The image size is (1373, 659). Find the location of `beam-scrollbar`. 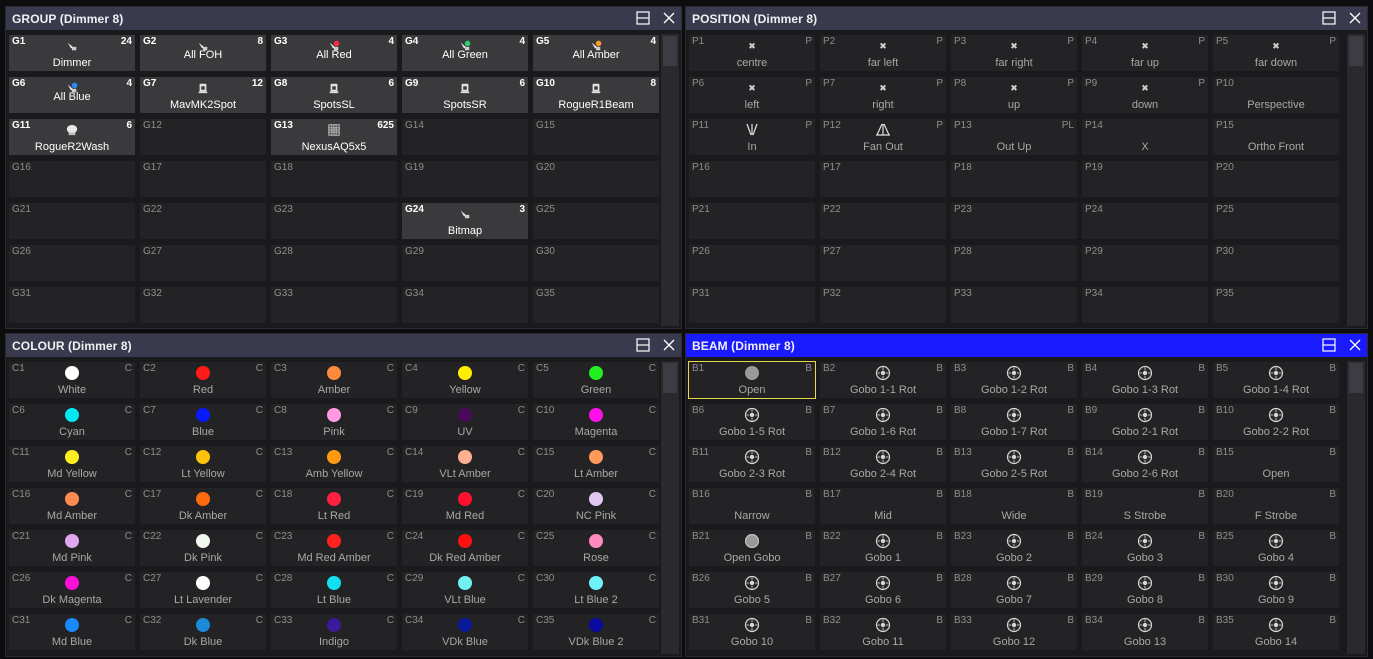

beam-scrollbar is located at coordinates (1356, 507).